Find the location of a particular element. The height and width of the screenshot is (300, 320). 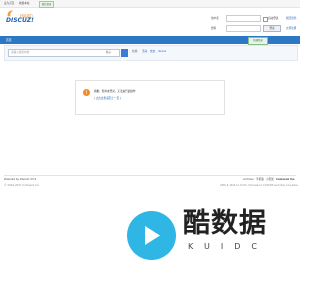

register-link: 立即注册 is located at coordinates (291, 28).